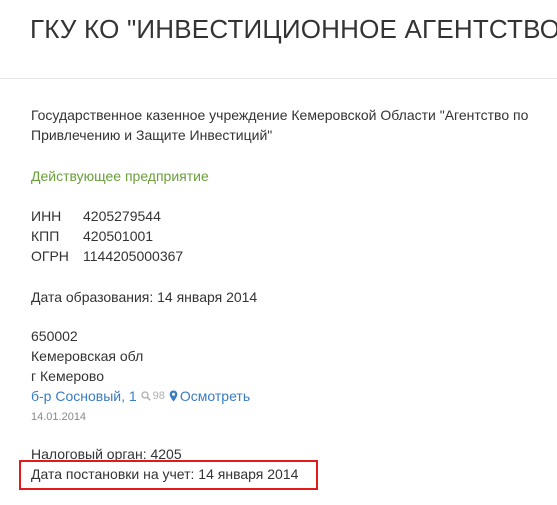  I want to click on kpp-label: КПП, so click(45, 236).